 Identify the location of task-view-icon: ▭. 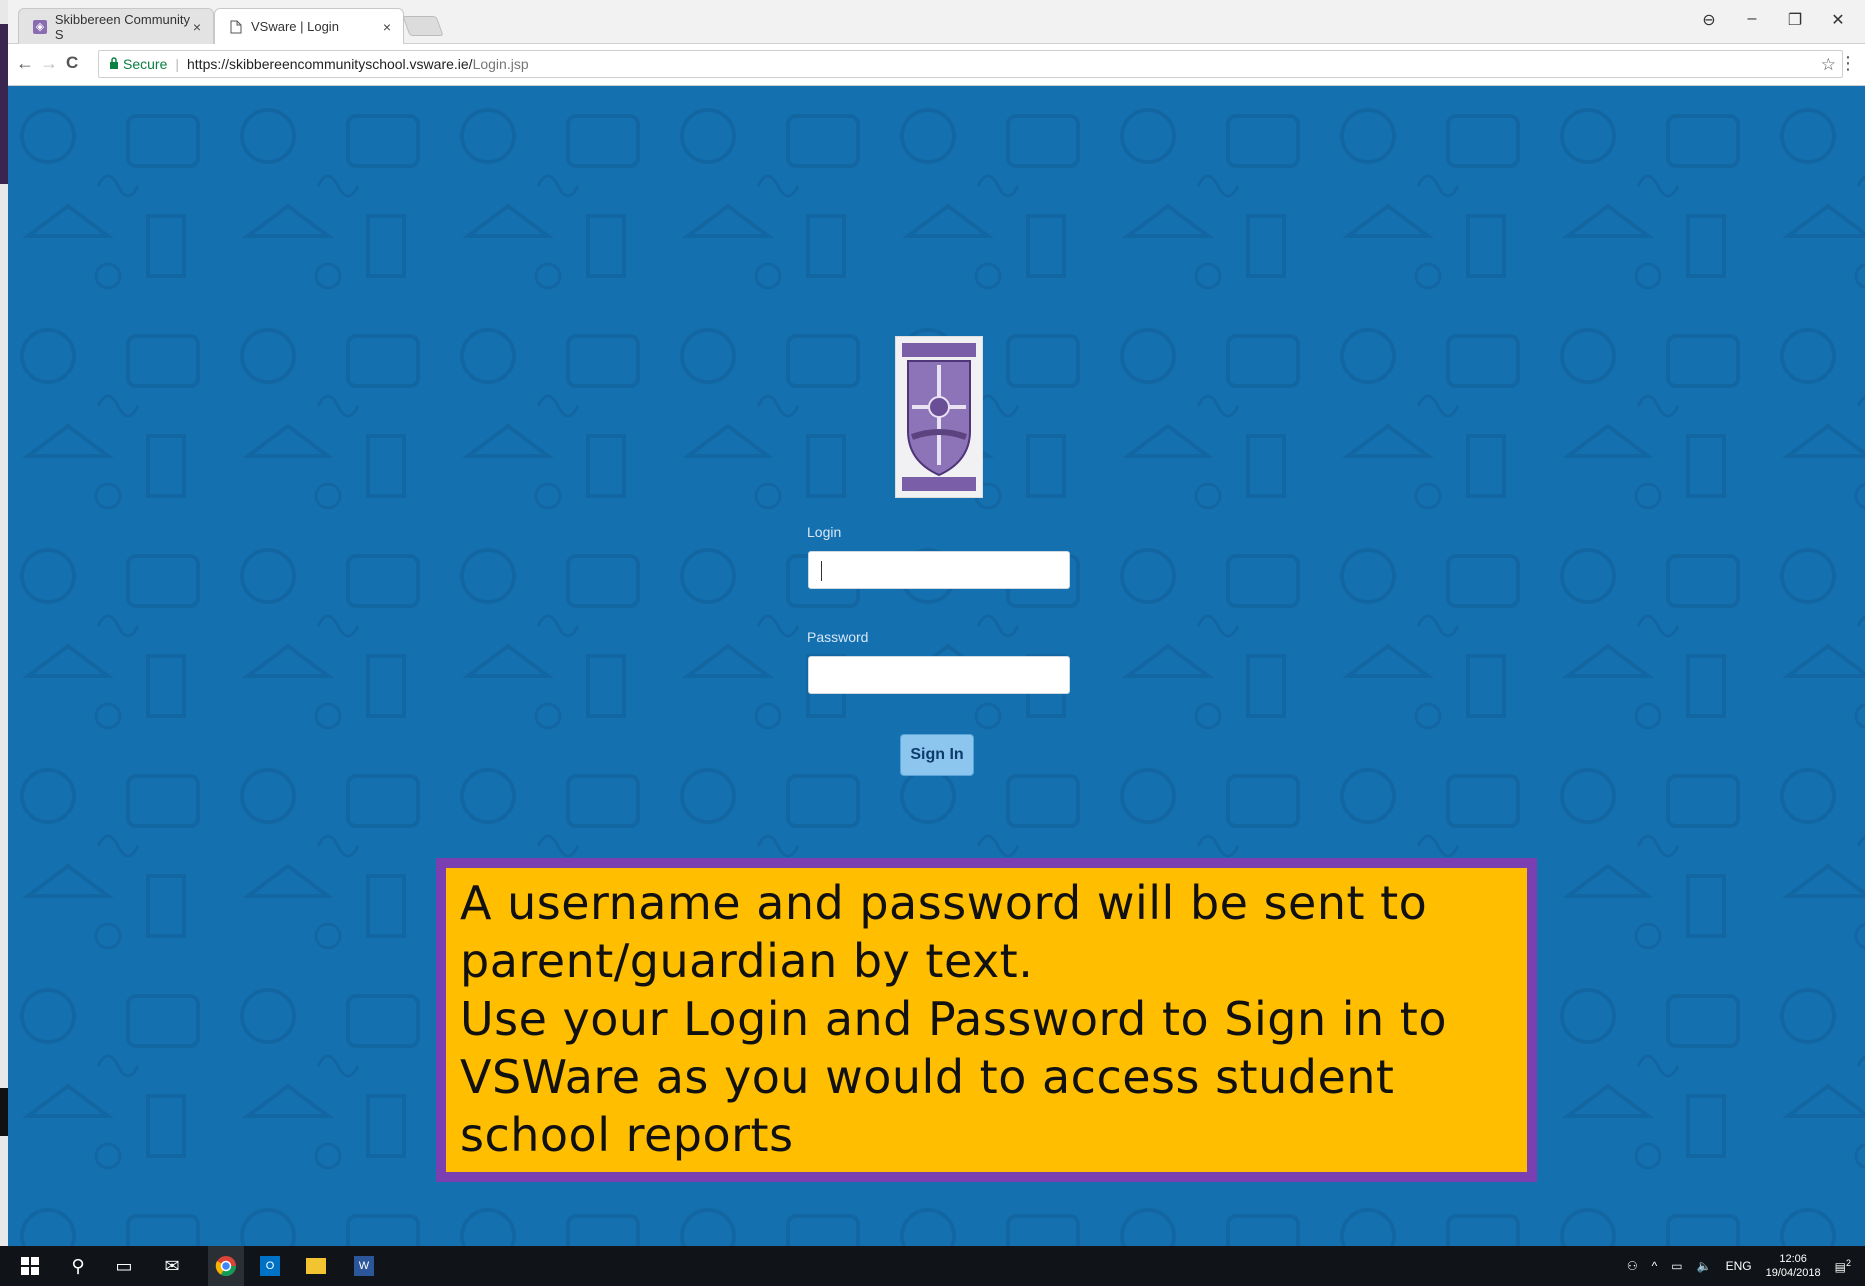
(124, 1266).